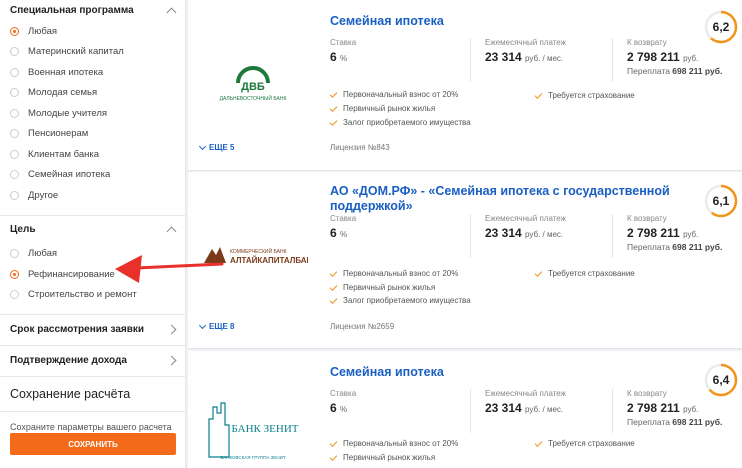 This screenshot has height=468, width=742. I want to click on rating-badge: 6,4, so click(721, 380).